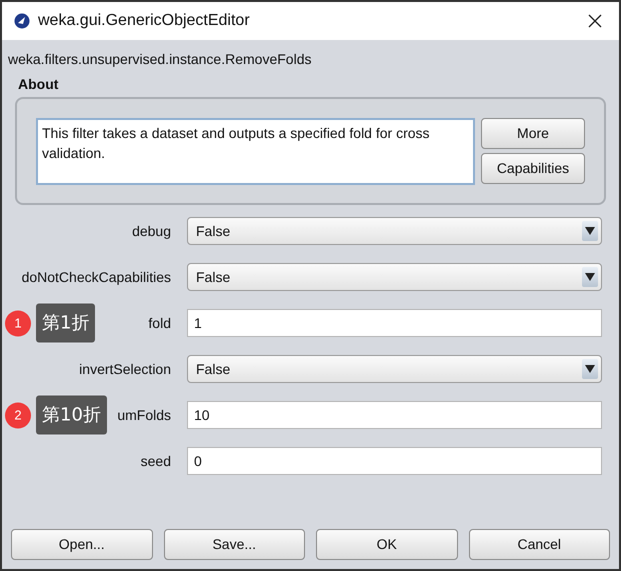  I want to click on about-button: Capabilities, so click(533, 168).